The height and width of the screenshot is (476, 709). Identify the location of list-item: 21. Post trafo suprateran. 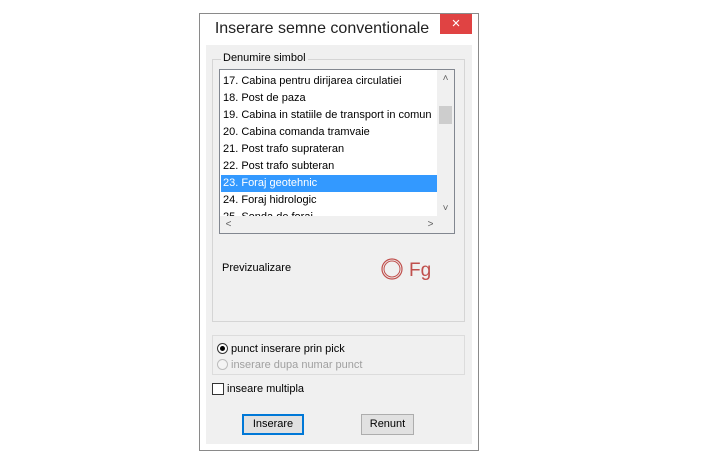
(330, 149).